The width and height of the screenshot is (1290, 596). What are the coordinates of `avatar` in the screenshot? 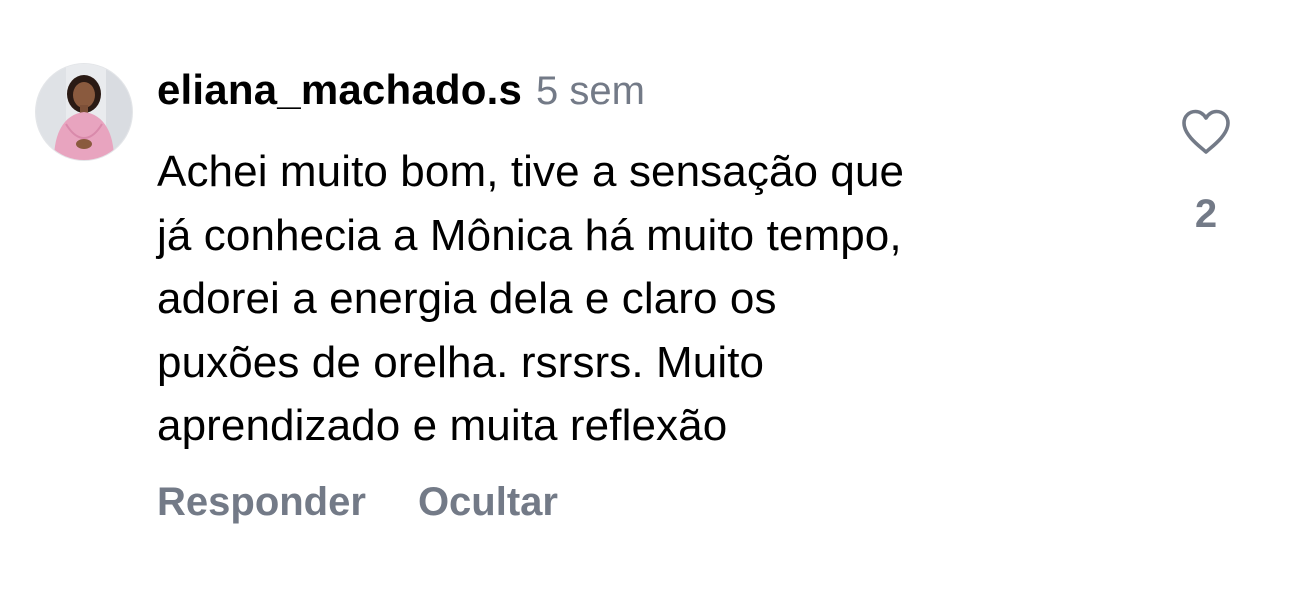 It's located at (84, 112).